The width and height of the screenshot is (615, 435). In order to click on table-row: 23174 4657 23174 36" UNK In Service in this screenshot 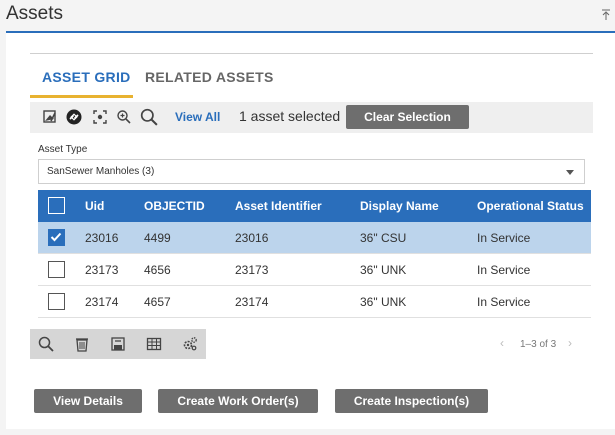, I will do `click(314, 302)`.